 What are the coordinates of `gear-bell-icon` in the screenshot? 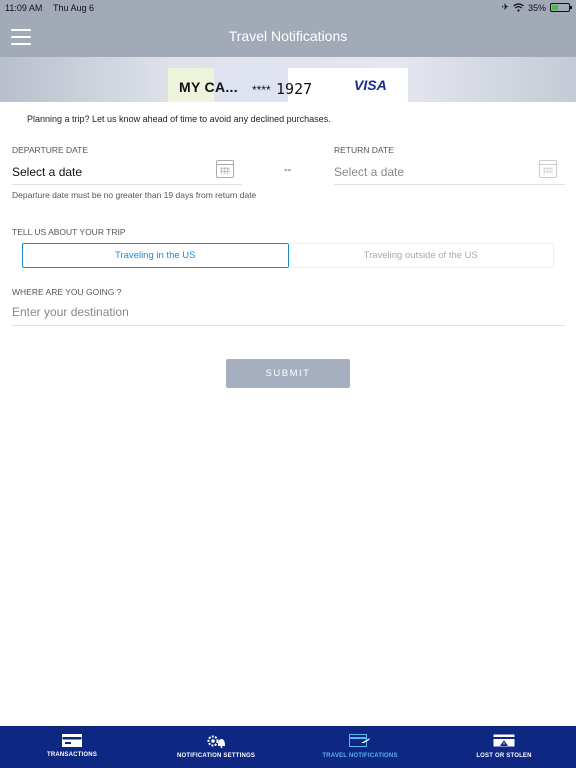 It's located at (216, 741).